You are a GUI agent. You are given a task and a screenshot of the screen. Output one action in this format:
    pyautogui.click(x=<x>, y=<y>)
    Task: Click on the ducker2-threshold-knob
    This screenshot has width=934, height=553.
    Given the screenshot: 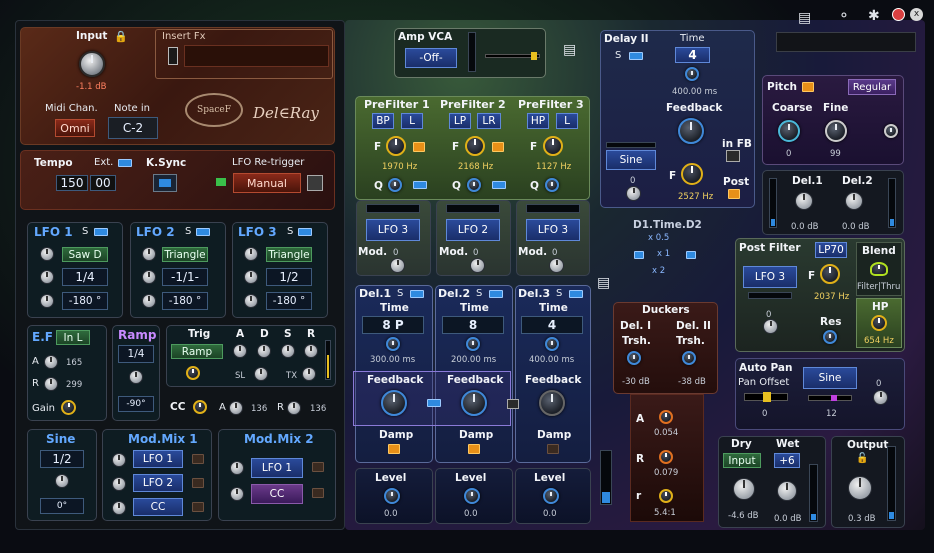 What is the action you would take?
    pyautogui.click(x=689, y=358)
    